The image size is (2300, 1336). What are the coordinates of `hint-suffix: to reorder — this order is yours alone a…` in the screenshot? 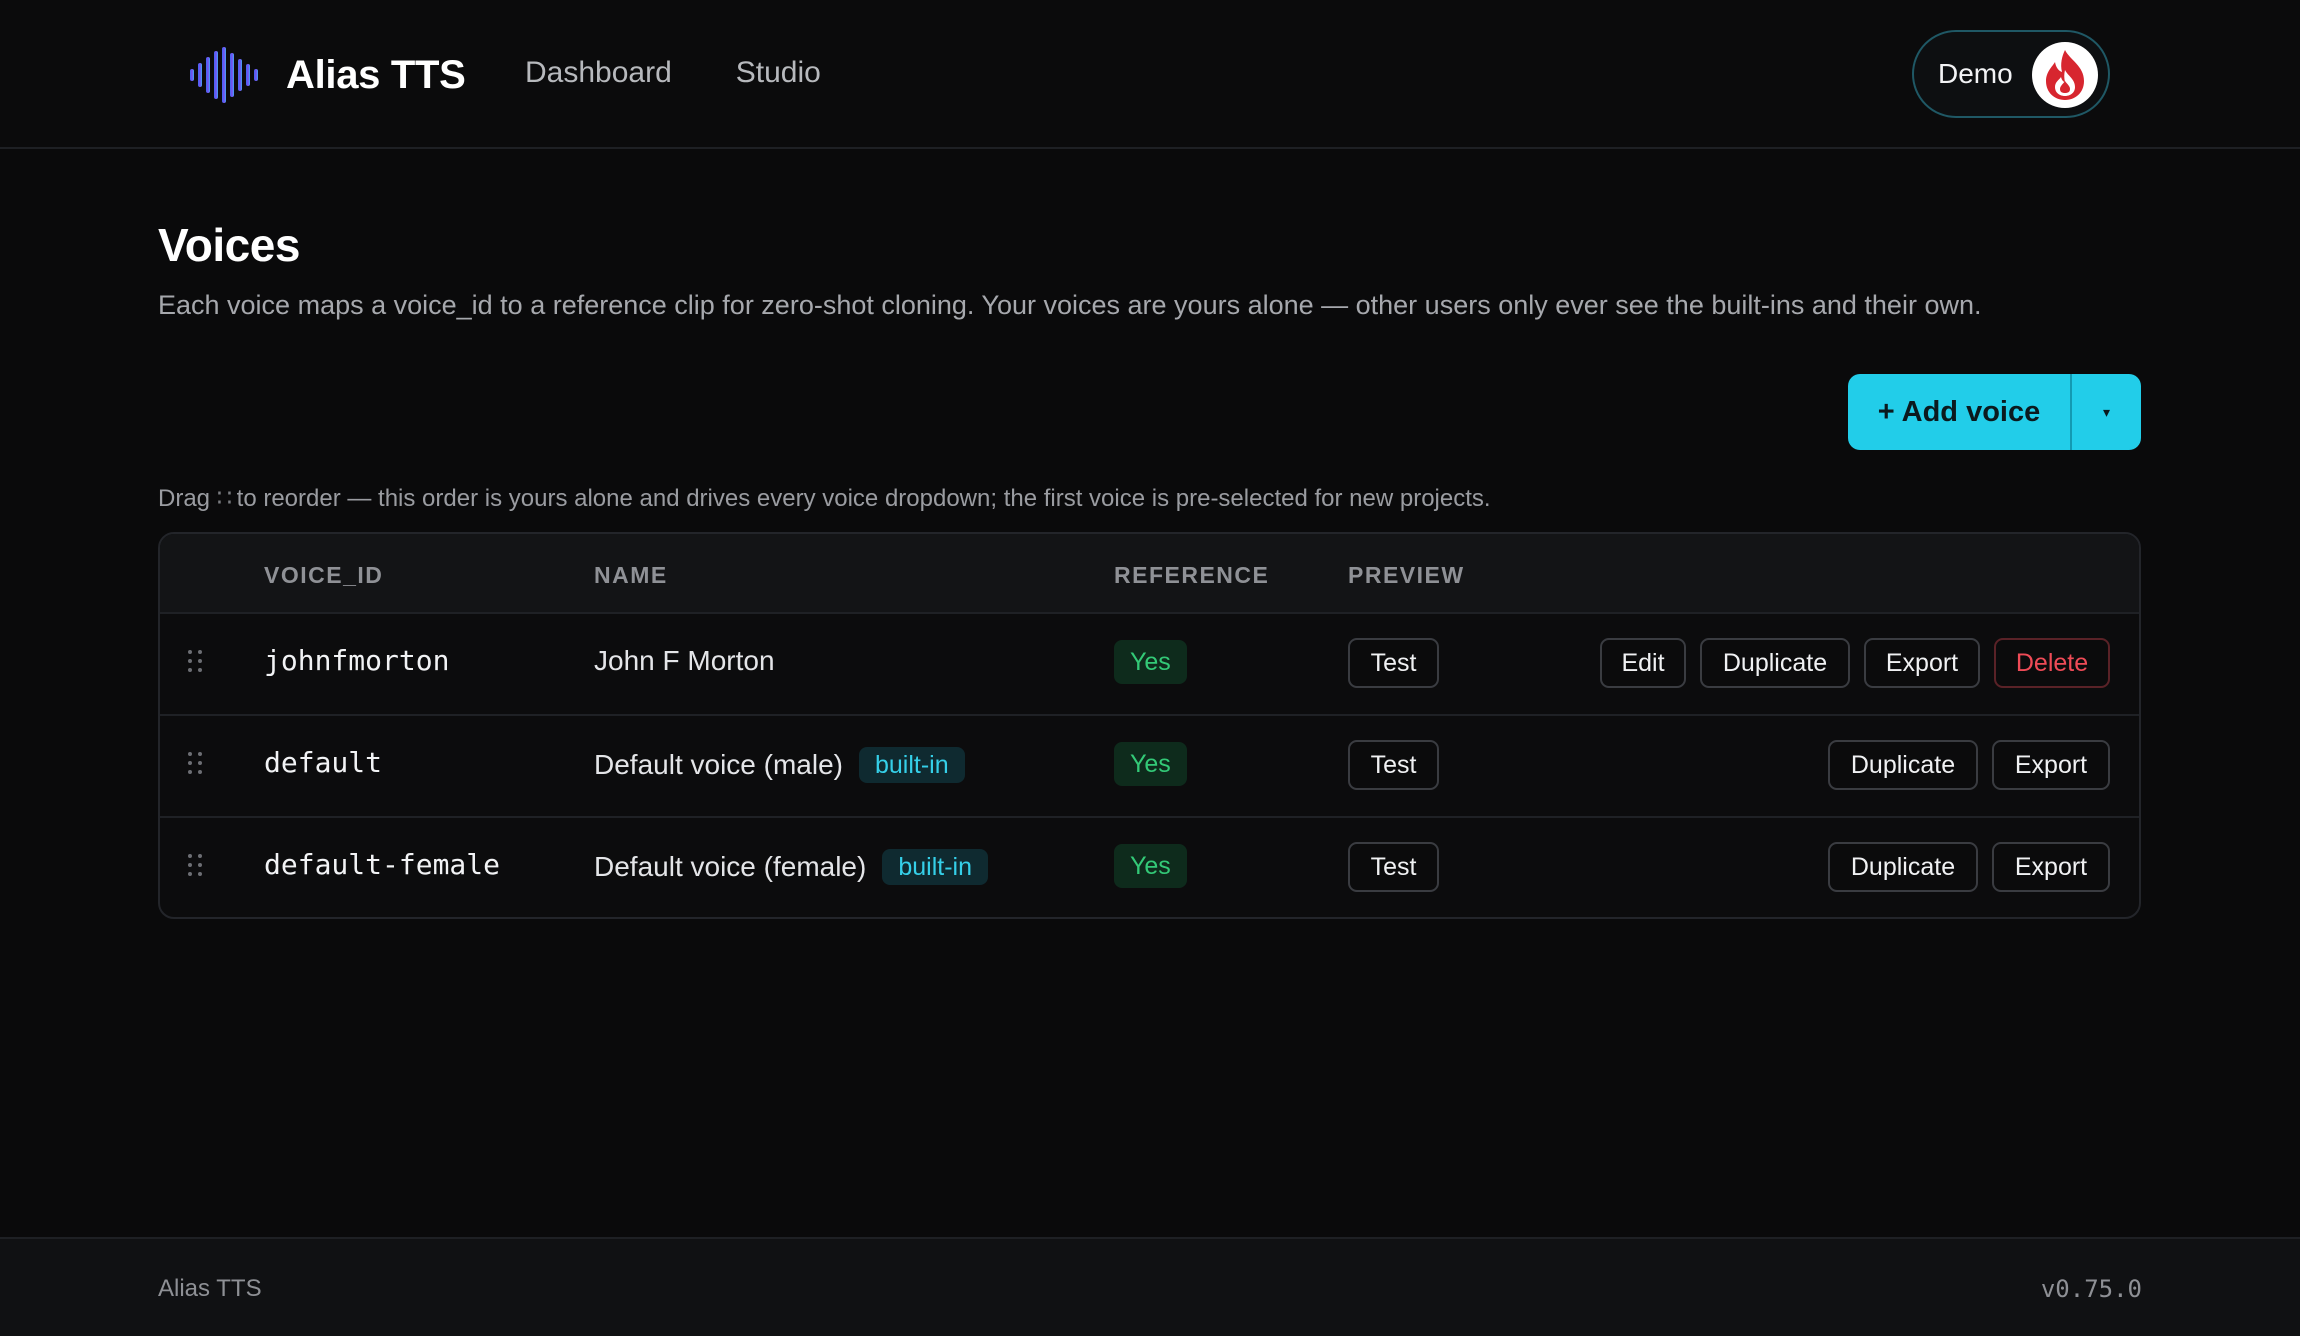 It's located at (863, 498).